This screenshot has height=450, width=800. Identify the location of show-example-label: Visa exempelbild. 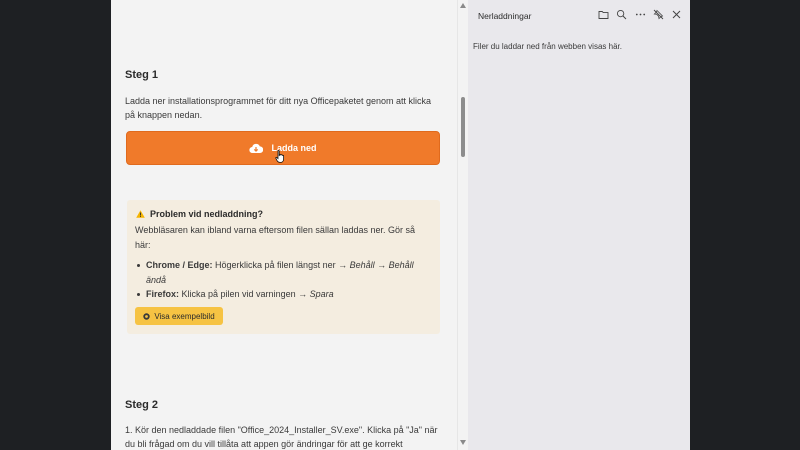
(184, 316).